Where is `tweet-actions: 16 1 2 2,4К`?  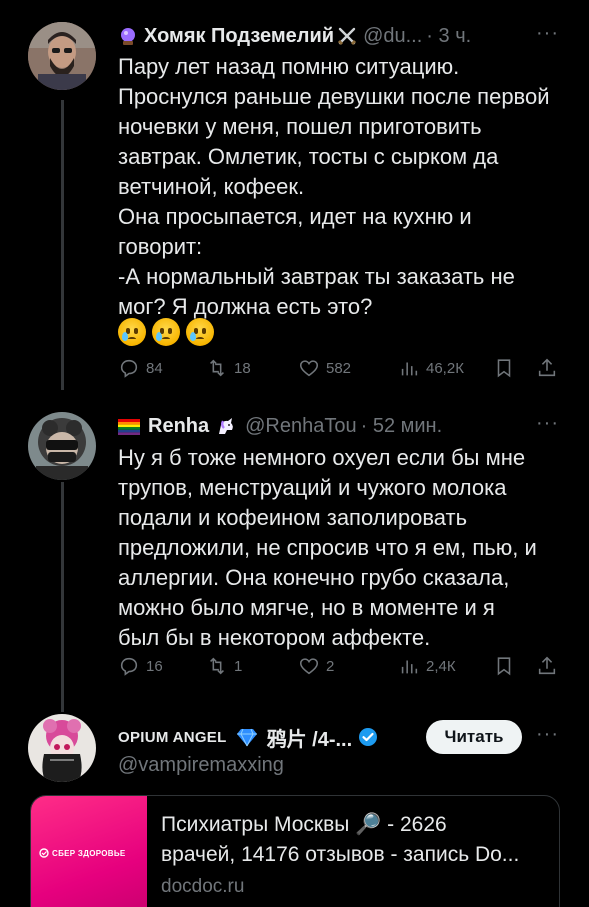
tweet-actions: 16 1 2 2,4К is located at coordinates (338, 666).